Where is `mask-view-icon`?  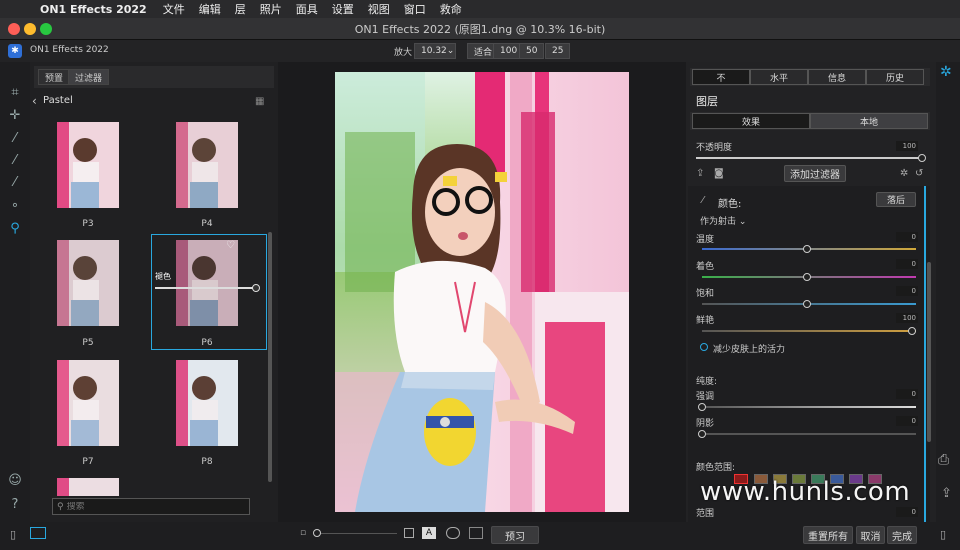
mask-view-icon is located at coordinates (453, 533).